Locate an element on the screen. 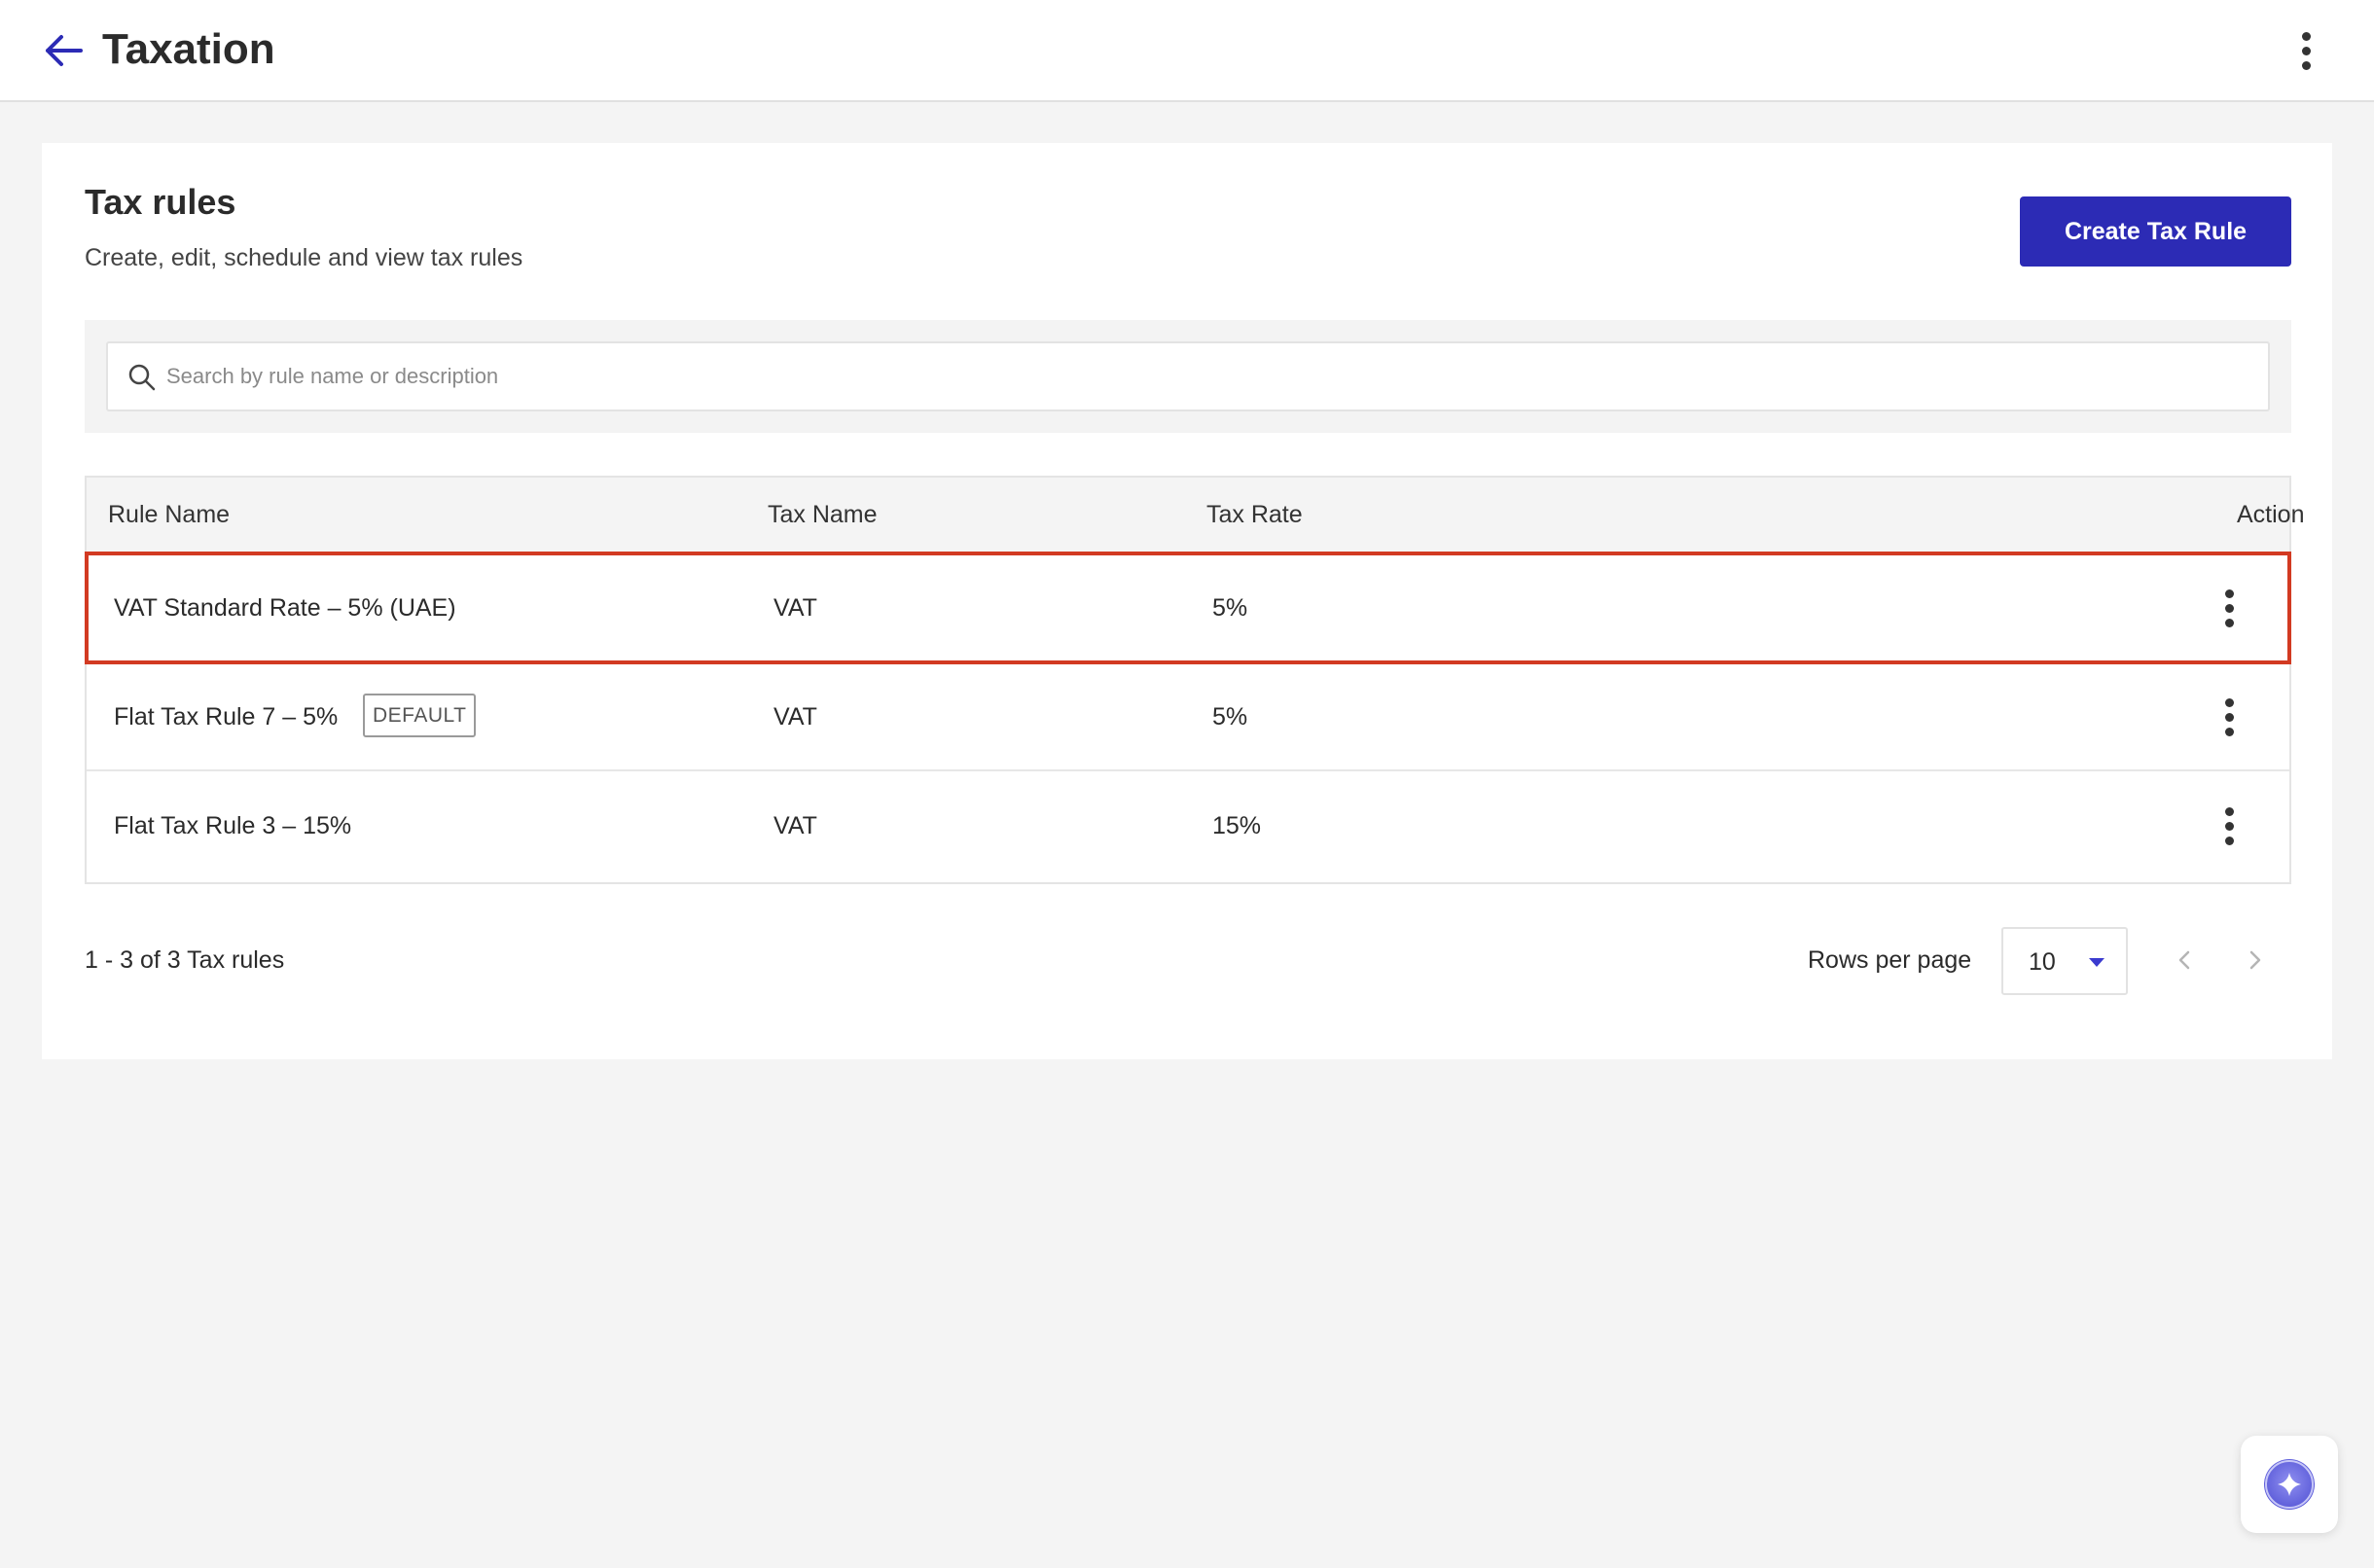 This screenshot has height=1568, width=2374. create-tax-rule-button: Create Tax Rule is located at coordinates (2155, 231).